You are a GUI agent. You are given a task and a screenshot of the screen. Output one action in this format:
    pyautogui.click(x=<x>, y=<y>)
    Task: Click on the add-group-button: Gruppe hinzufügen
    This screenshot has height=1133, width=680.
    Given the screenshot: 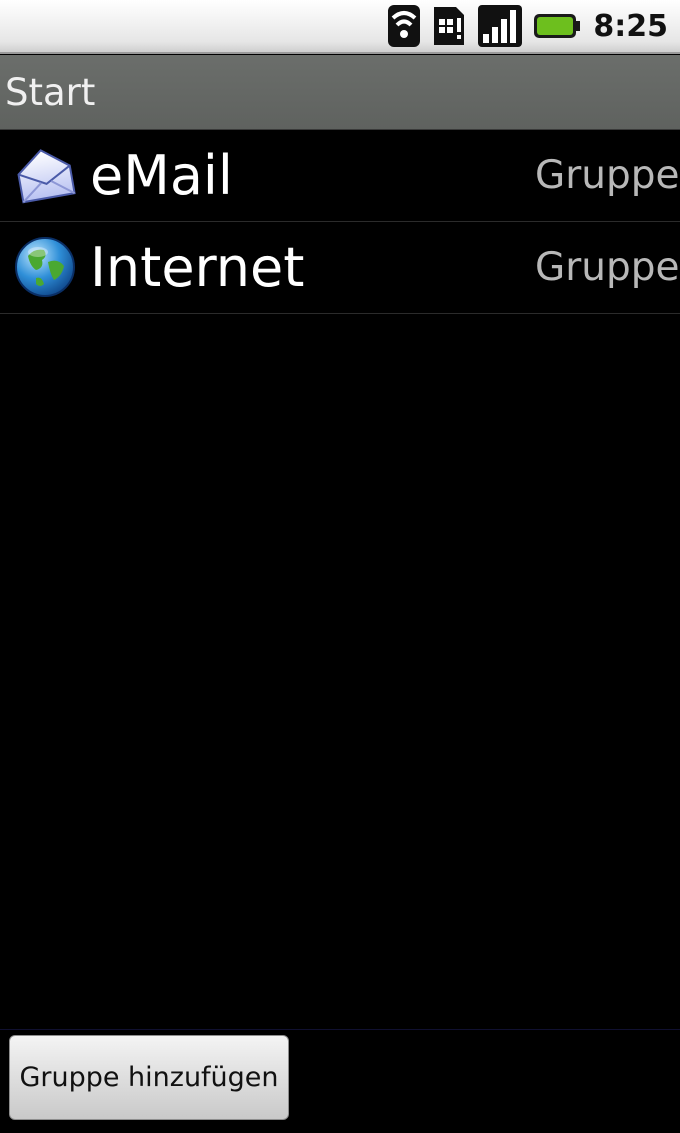 What is the action you would take?
    pyautogui.click(x=149, y=1077)
    